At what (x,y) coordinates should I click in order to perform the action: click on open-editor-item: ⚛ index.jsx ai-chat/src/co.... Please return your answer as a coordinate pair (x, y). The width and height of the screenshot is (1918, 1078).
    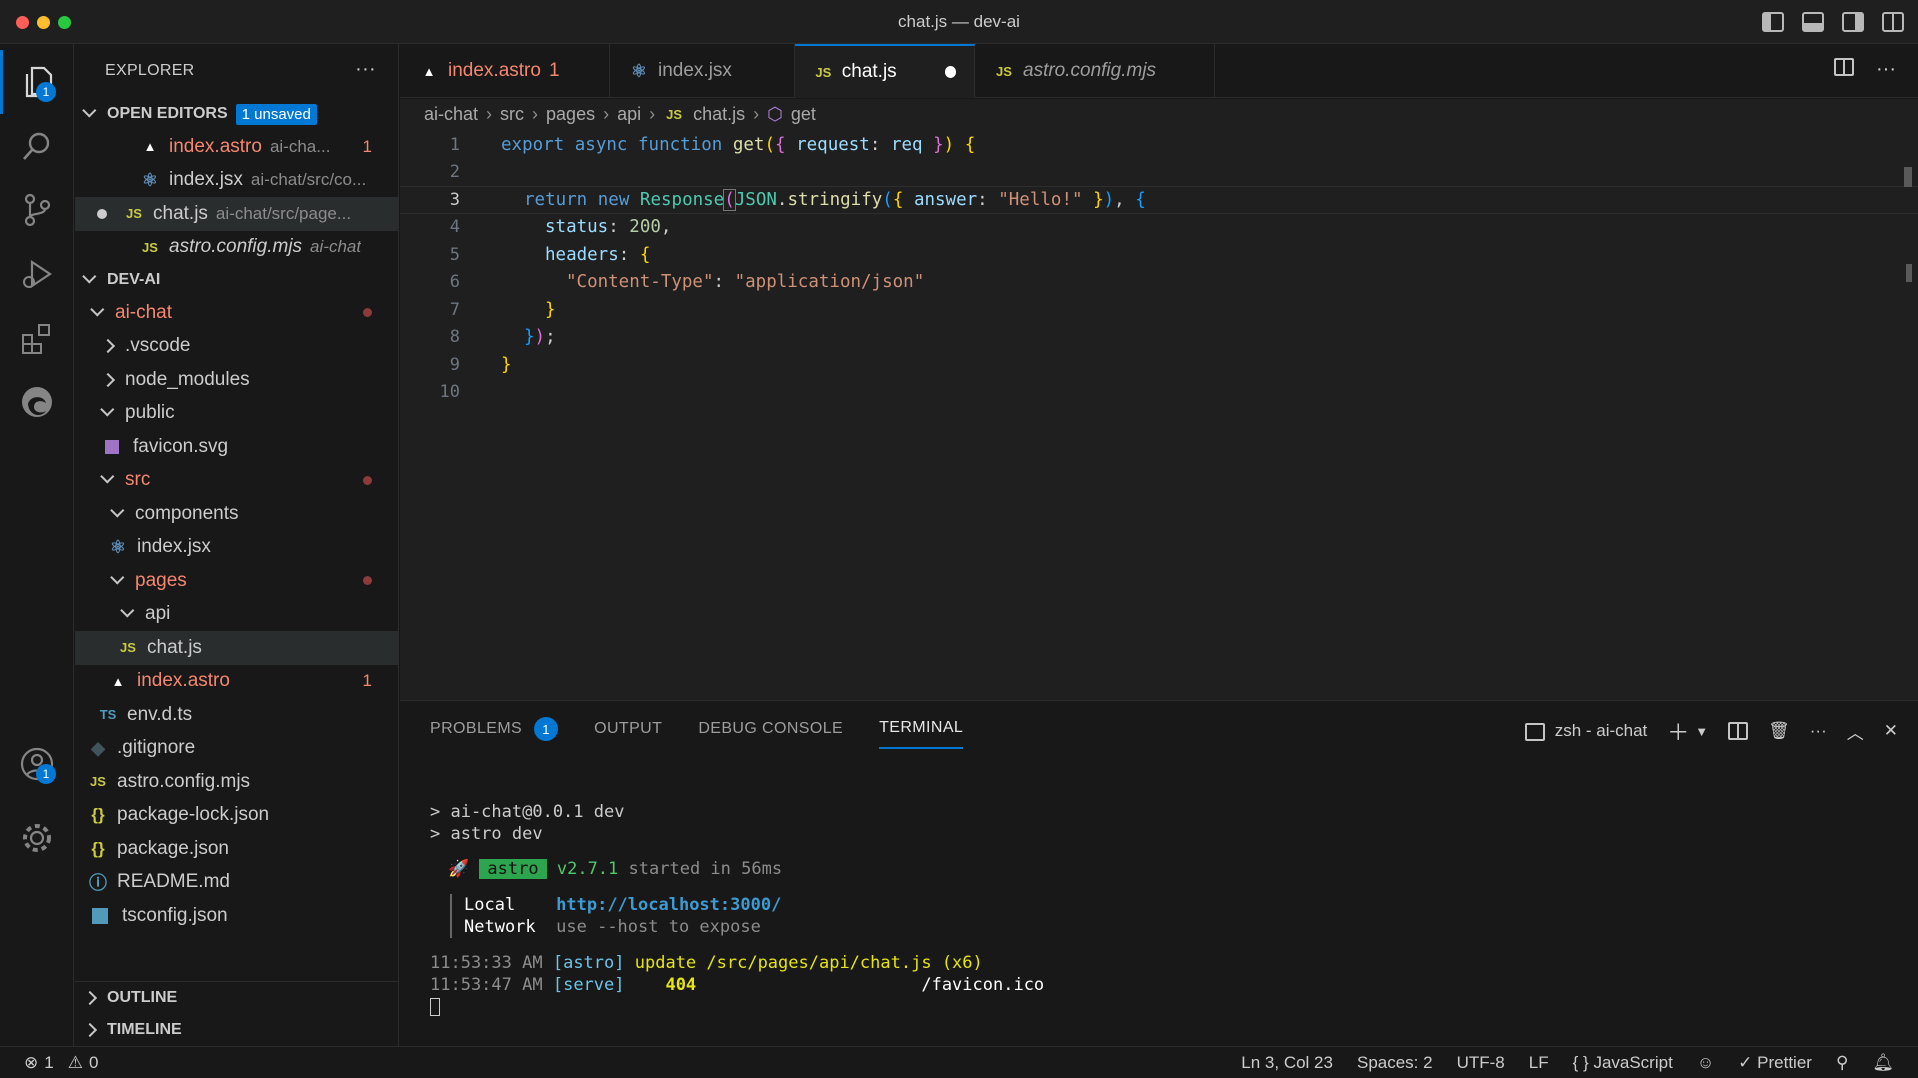
    Looking at the image, I should click on (236, 181).